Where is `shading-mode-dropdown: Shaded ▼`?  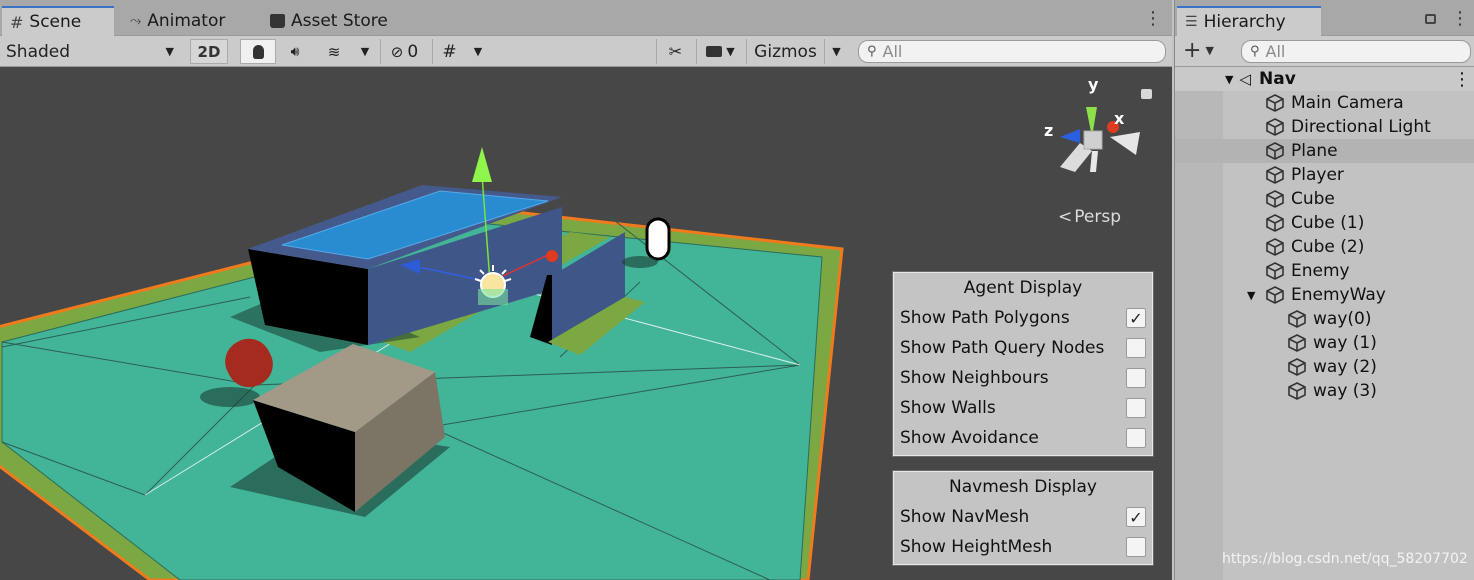 shading-mode-dropdown: Shaded ▼ is located at coordinates (90, 51).